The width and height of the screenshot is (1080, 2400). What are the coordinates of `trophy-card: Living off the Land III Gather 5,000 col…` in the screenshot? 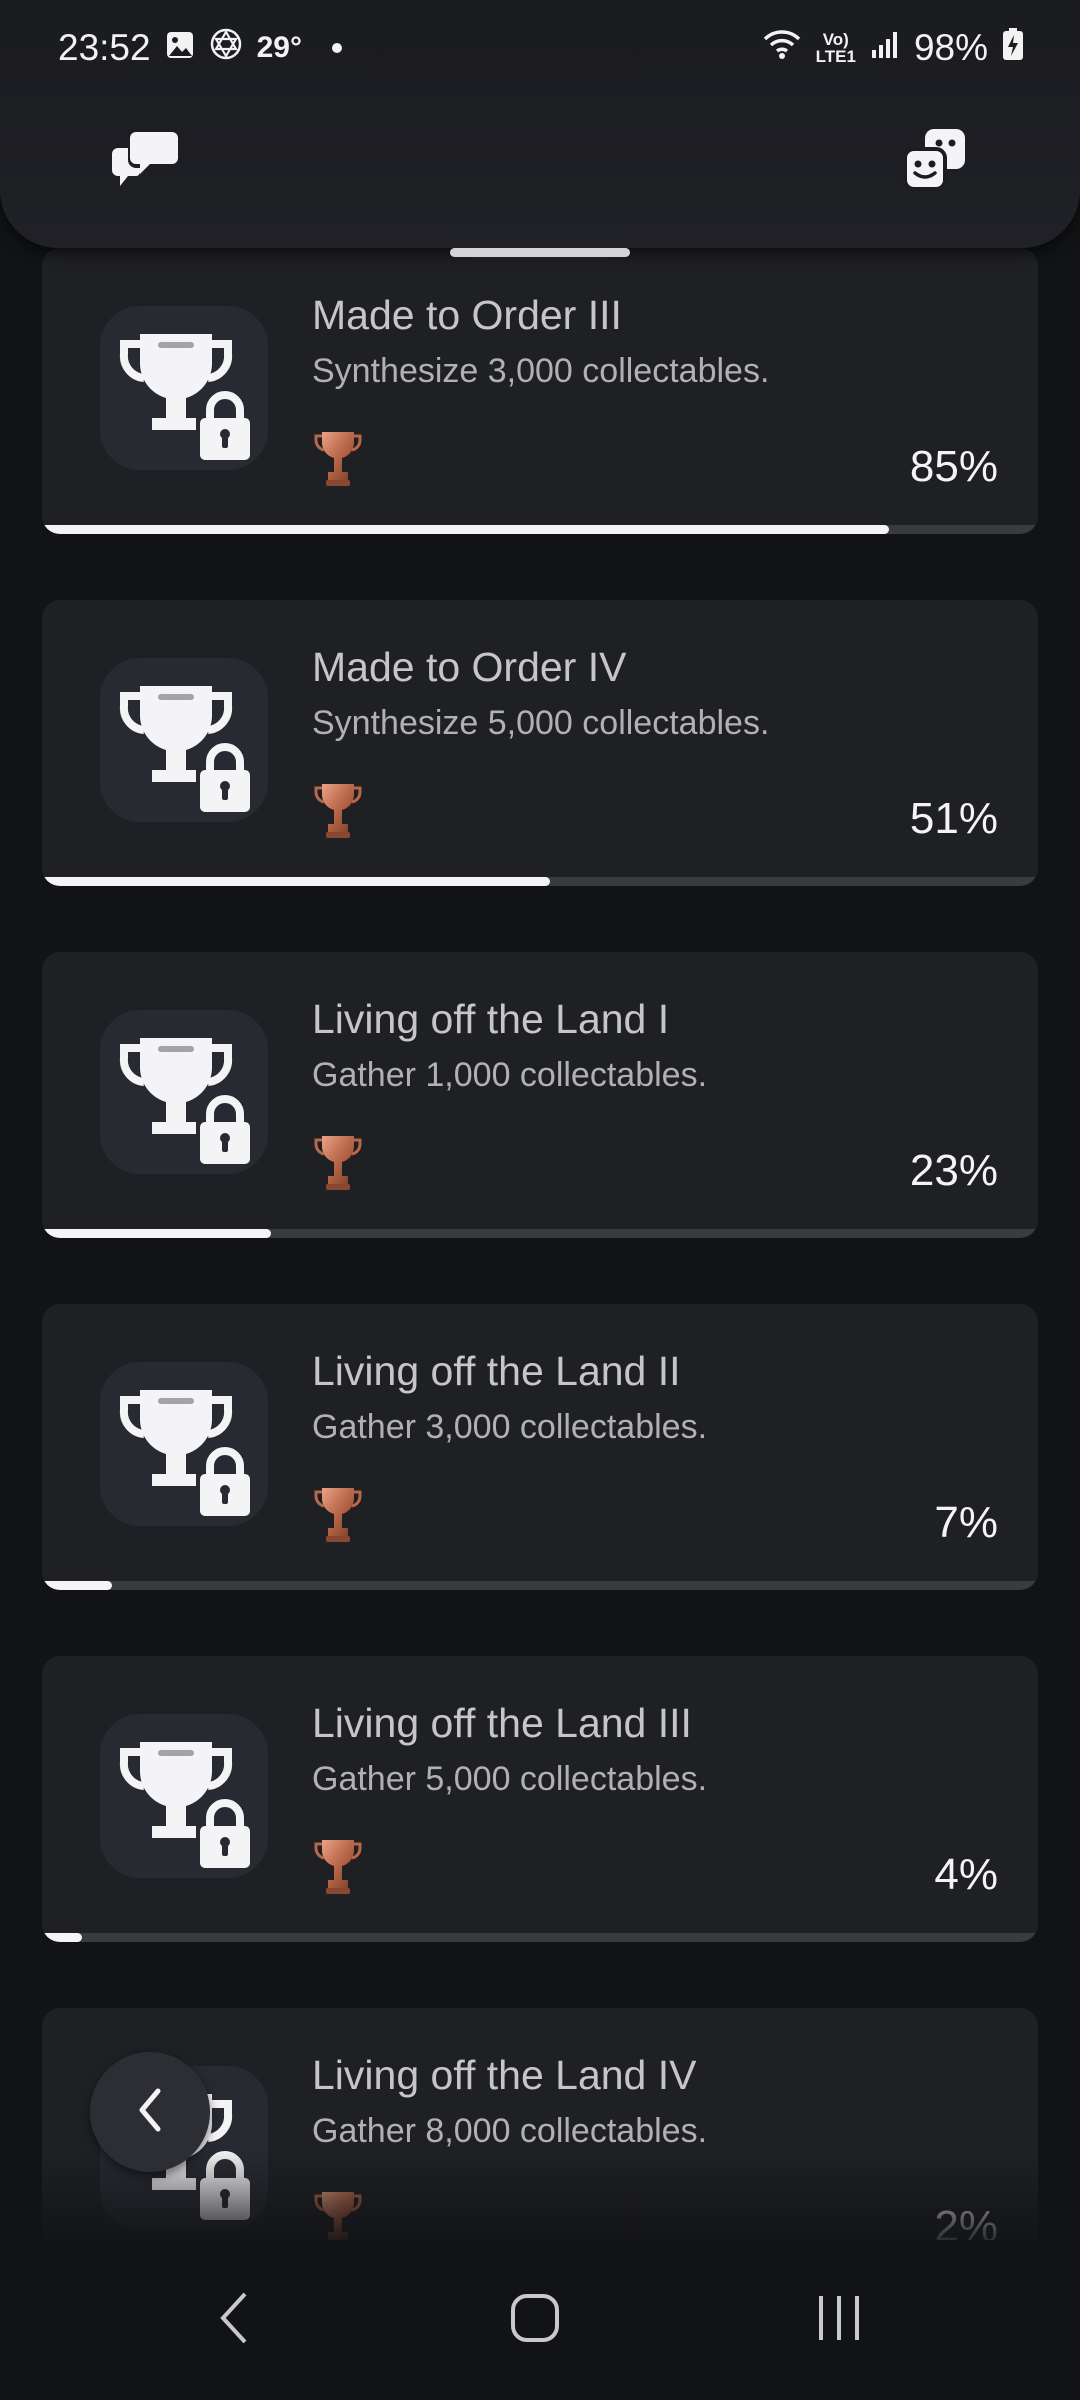 It's located at (540, 1799).